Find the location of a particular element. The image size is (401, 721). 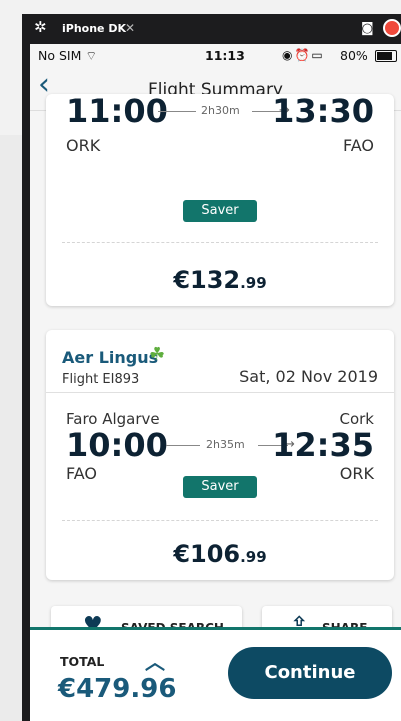

chevron-up-icon: ︿ is located at coordinates (155, 660).